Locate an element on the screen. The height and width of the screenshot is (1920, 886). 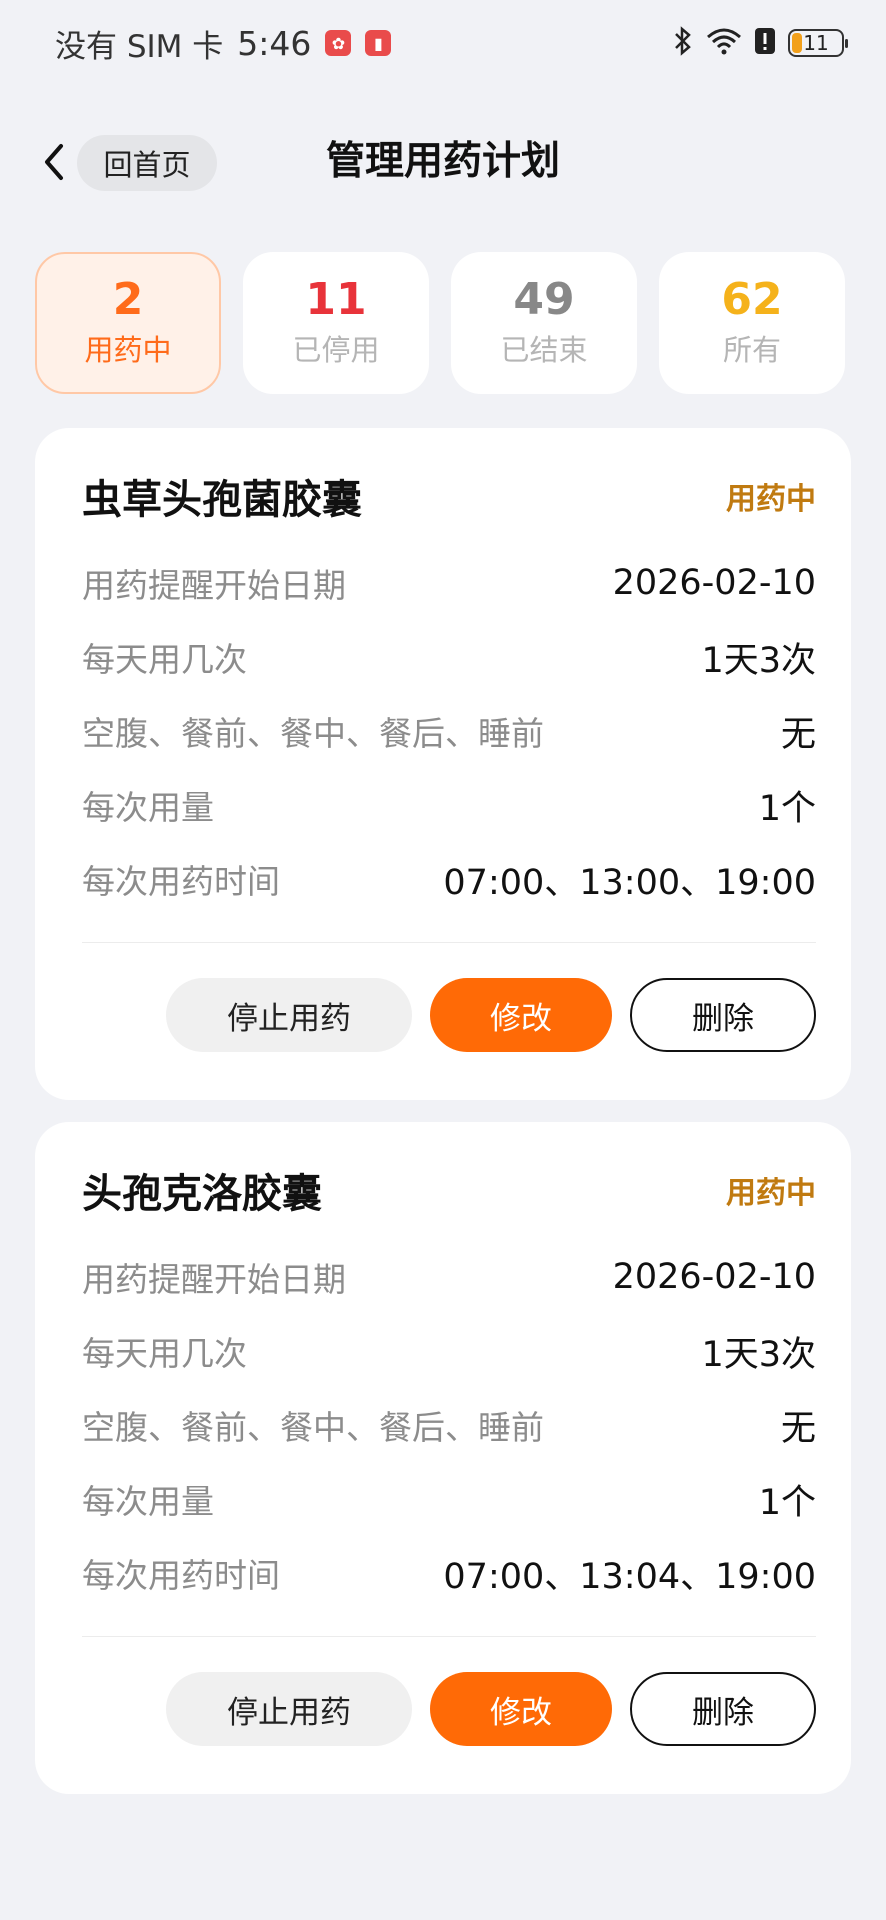
home-button: 回首页 is located at coordinates (147, 163).